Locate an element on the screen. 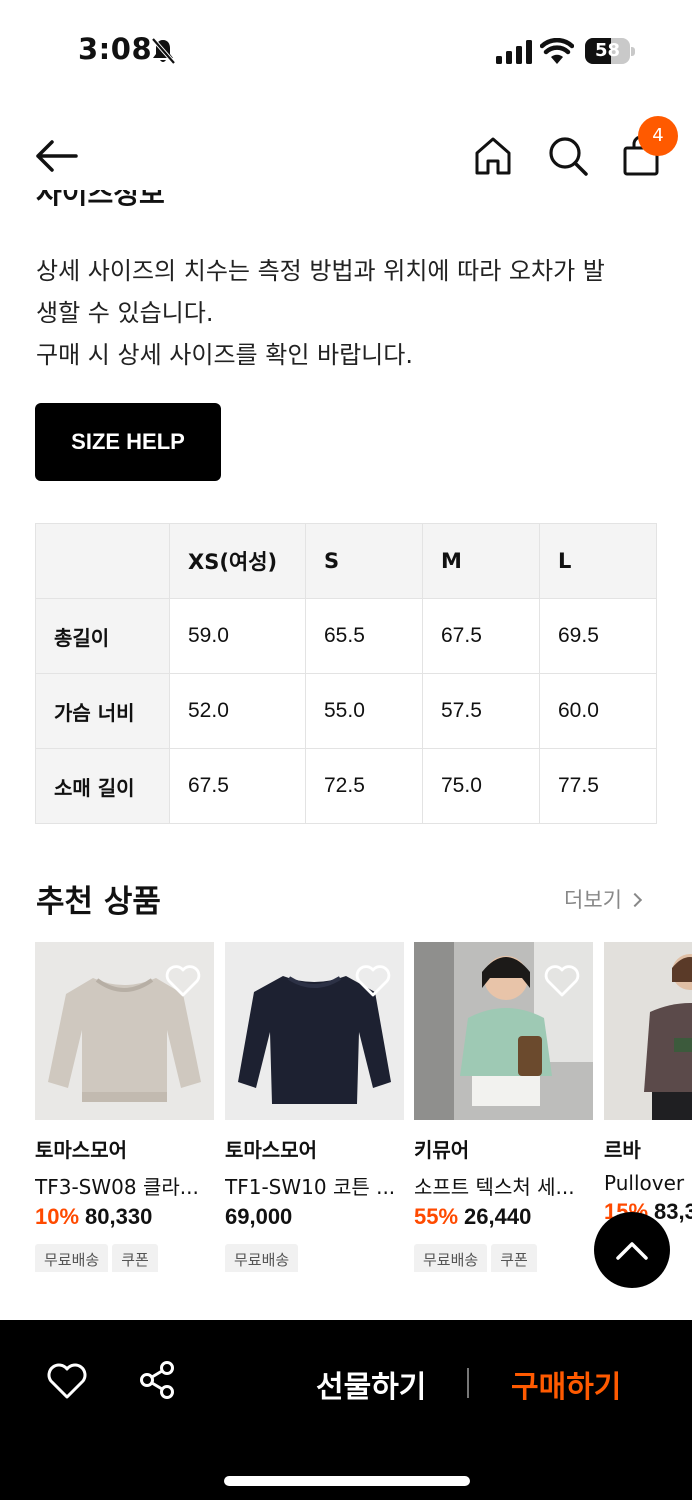  table-header-row: XS(여성) S M L is located at coordinates (346, 561).